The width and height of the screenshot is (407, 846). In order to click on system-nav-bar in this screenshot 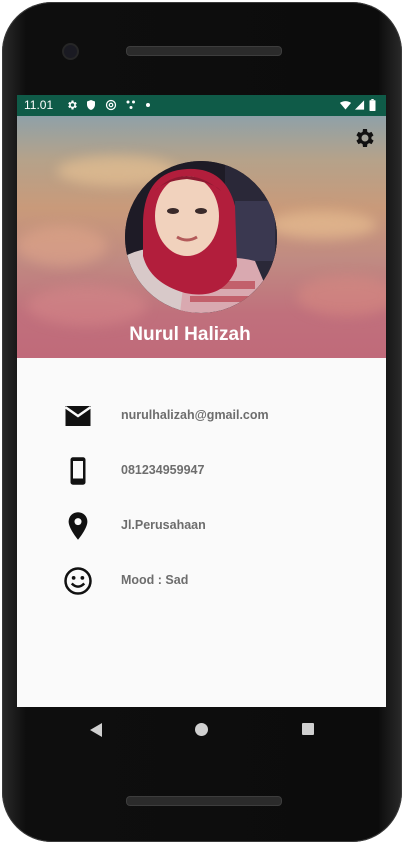, I will do `click(201, 730)`.